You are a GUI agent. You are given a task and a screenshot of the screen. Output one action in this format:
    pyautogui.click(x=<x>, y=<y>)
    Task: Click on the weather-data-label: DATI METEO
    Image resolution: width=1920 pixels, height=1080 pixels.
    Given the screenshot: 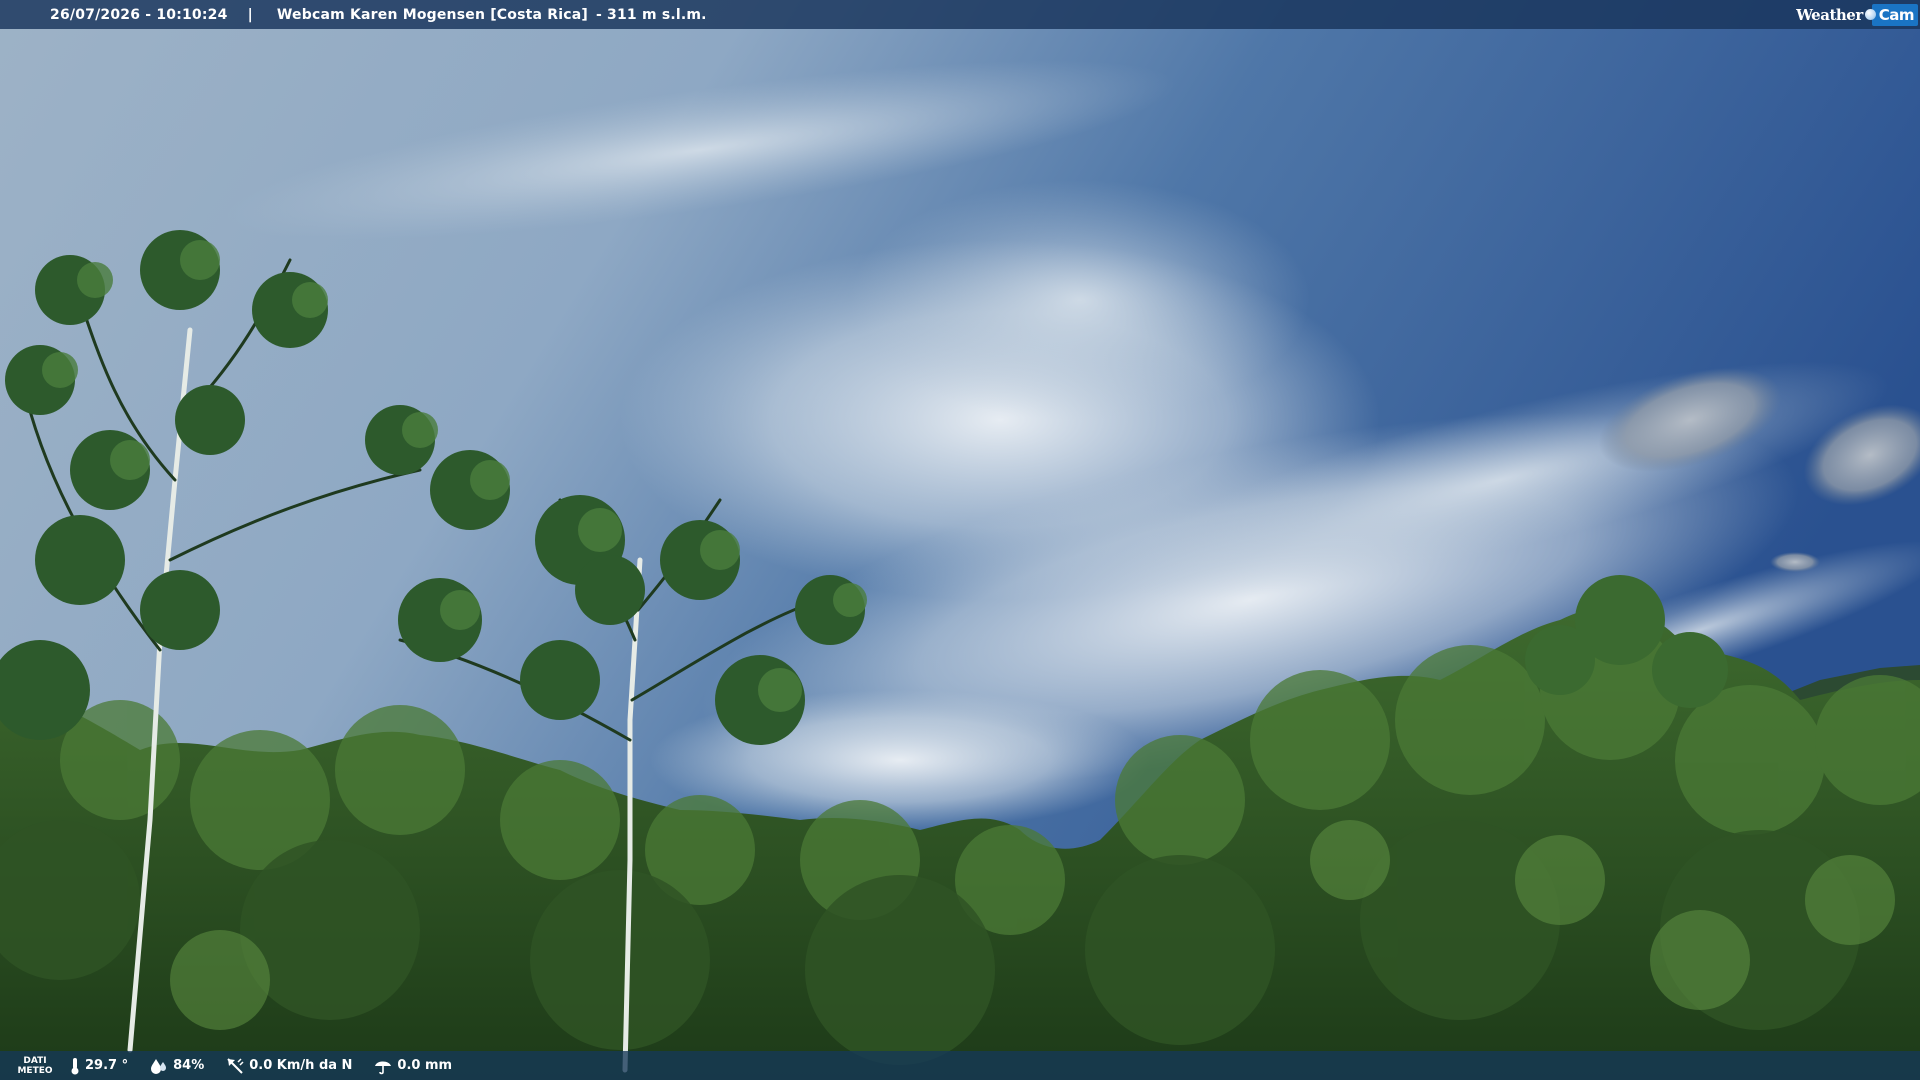 What is the action you would take?
    pyautogui.click(x=35, y=1066)
    